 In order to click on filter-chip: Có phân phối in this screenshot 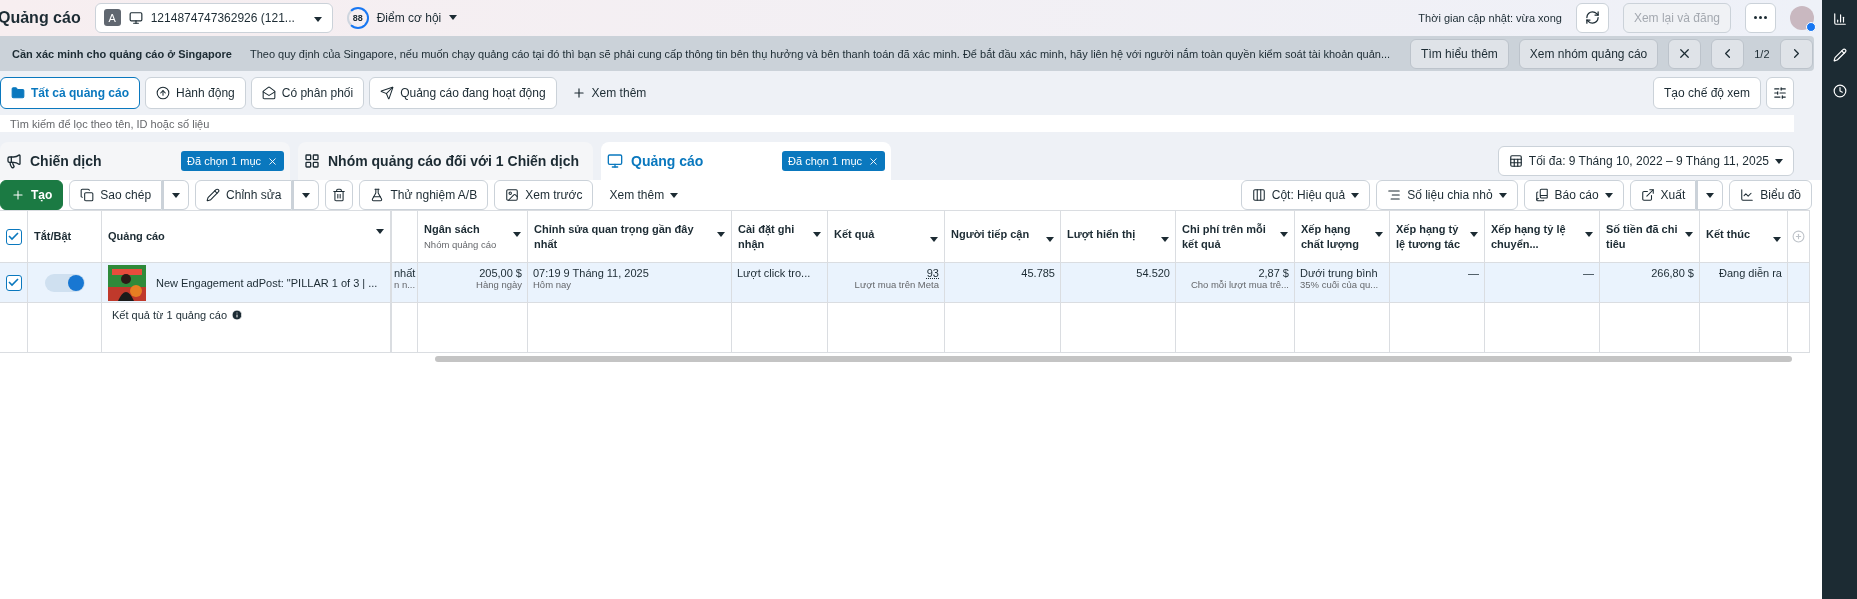, I will do `click(307, 93)`.